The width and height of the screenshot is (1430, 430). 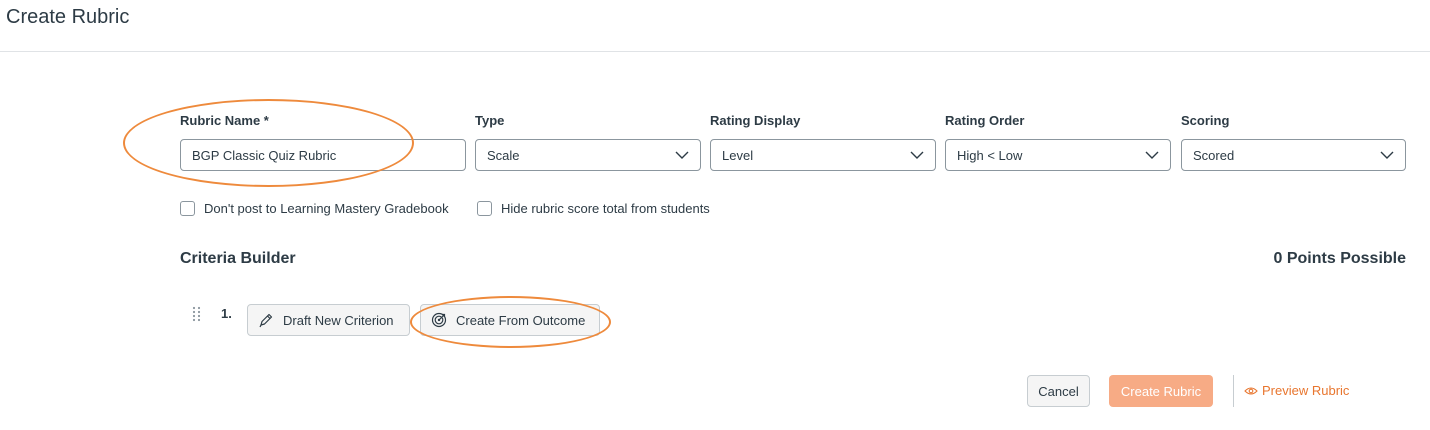 I want to click on pencil-icon, so click(x=266, y=320).